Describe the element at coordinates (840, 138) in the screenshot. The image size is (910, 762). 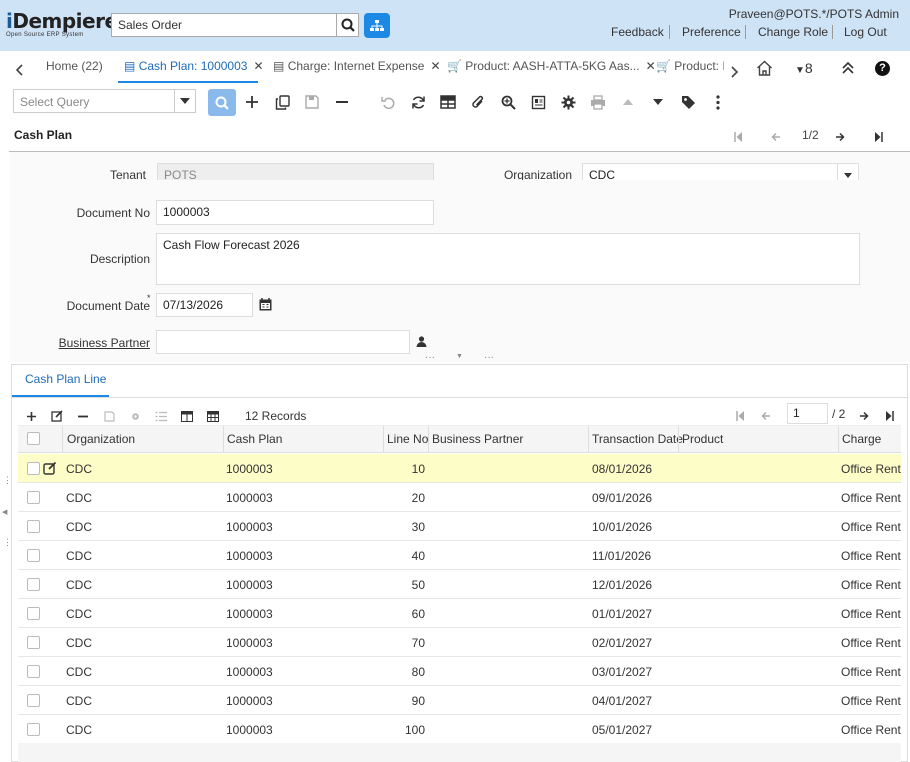
I see `next-record-icon` at that location.